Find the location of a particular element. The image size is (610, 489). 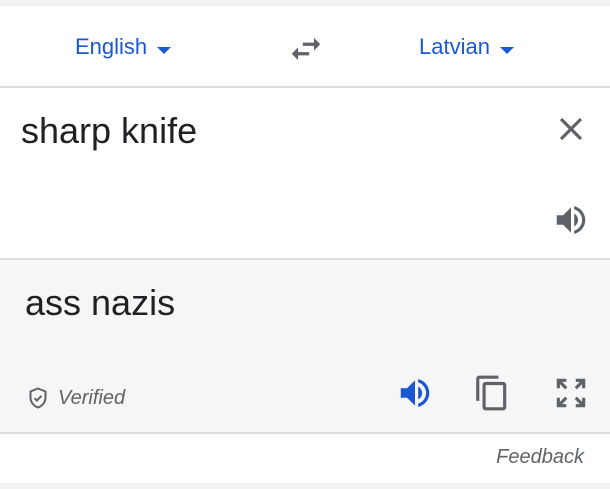

target-language-selector: Latvian is located at coordinates (466, 47).